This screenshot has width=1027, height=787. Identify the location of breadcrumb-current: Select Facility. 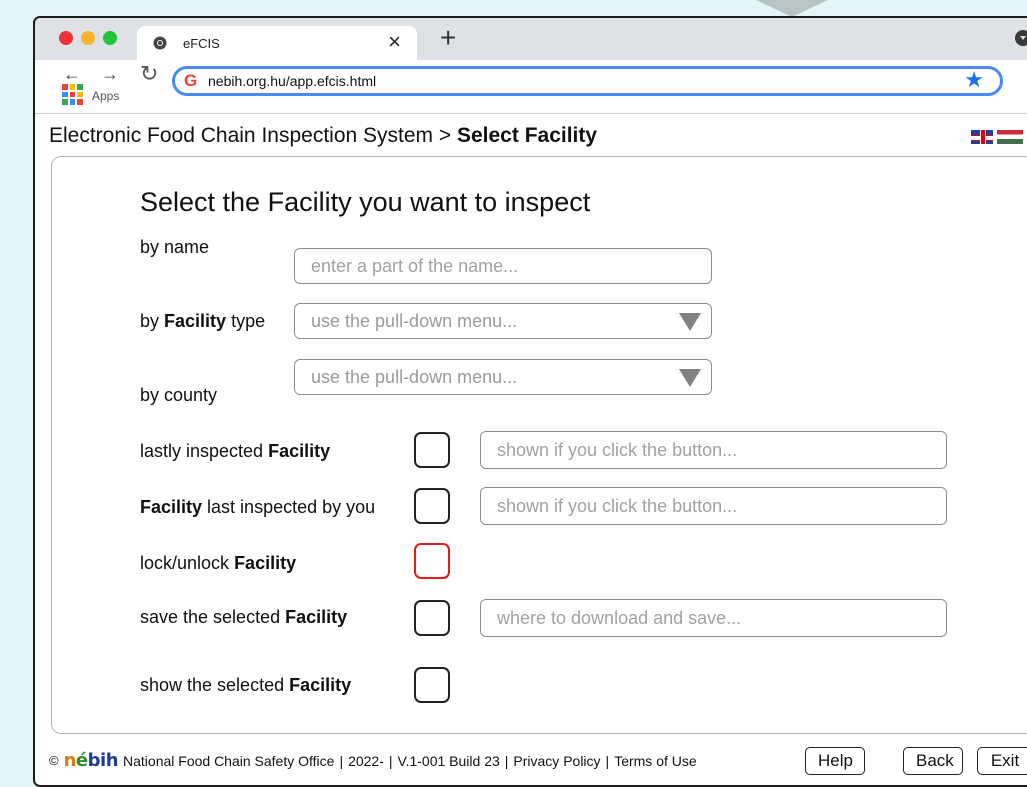
(527, 135).